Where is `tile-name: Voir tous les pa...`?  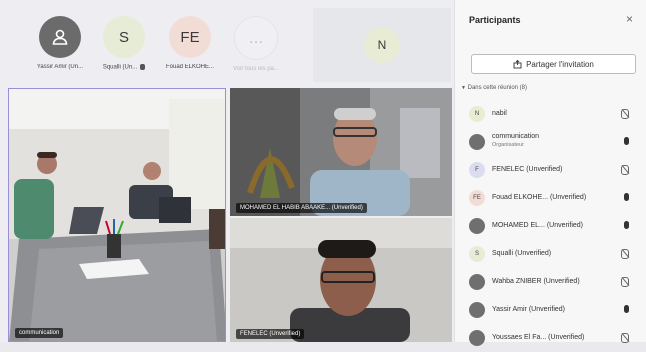
tile-name: Voir tous les pa... is located at coordinates (256, 69).